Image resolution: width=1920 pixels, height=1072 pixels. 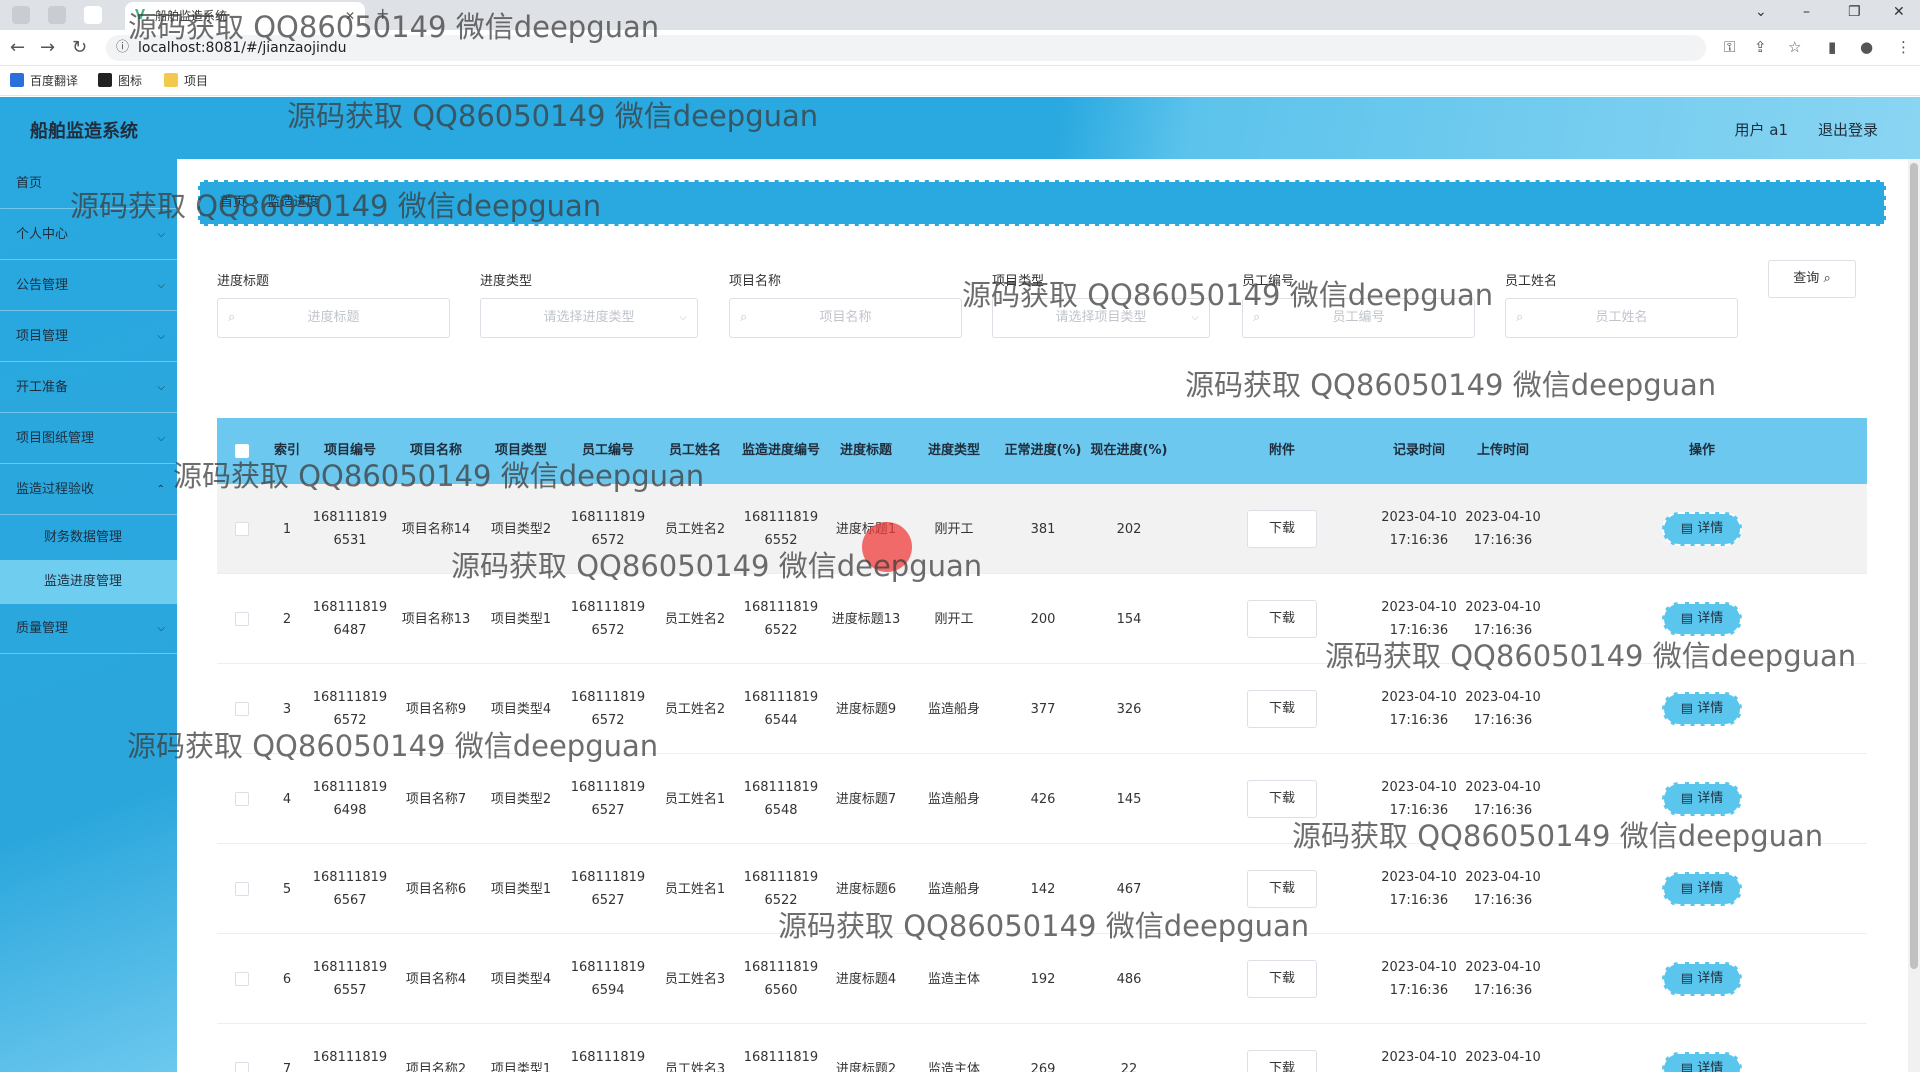 What do you see at coordinates (88, 629) in the screenshot?
I see `sidebar-item-quality: 质量管理 ⌵` at bounding box center [88, 629].